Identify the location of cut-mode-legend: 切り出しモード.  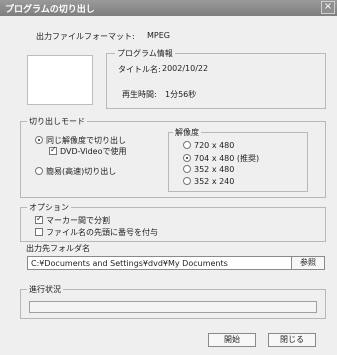
(57, 121).